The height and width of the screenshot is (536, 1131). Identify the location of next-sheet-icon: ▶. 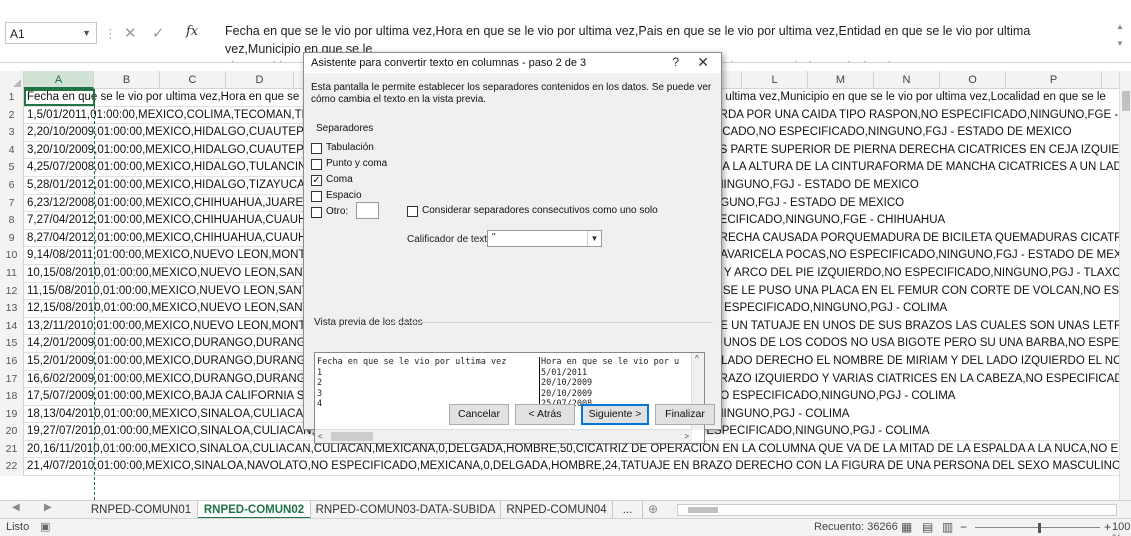
(48, 507).